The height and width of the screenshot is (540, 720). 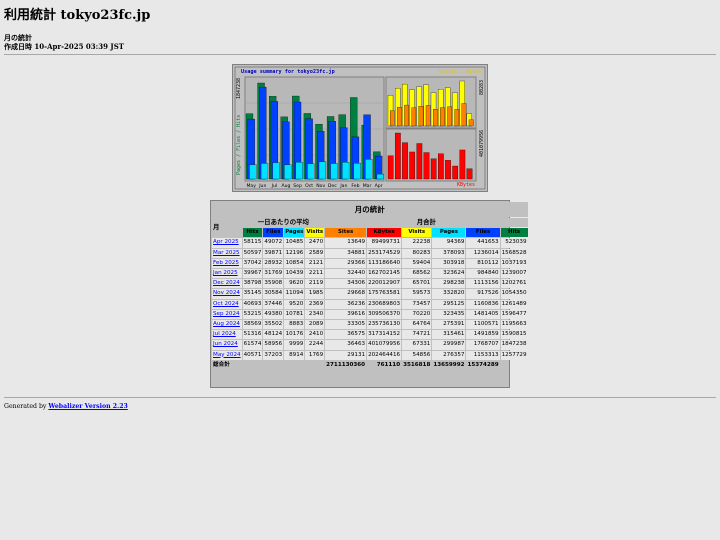 I want to click on table-cell: 39967, so click(x=252, y=274).